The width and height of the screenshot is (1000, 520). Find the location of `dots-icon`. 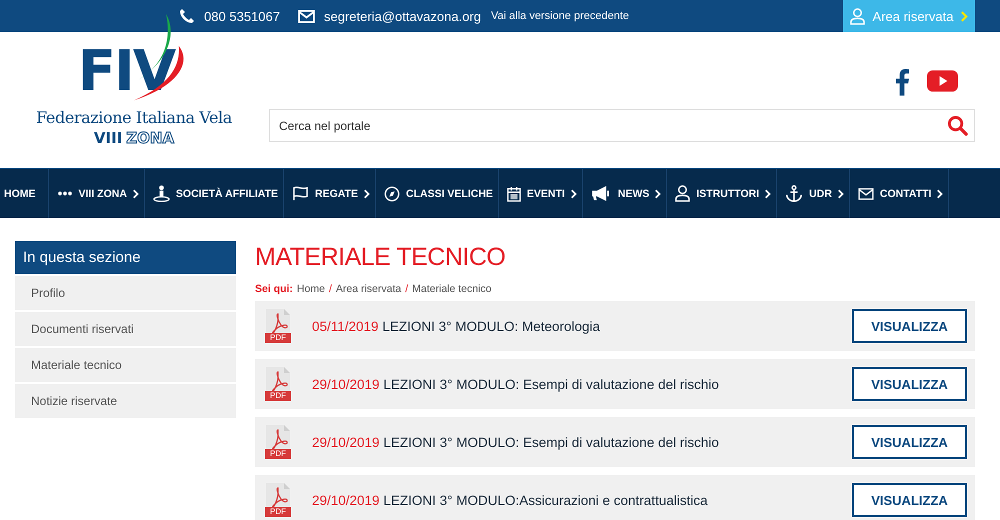

dots-icon is located at coordinates (64, 193).